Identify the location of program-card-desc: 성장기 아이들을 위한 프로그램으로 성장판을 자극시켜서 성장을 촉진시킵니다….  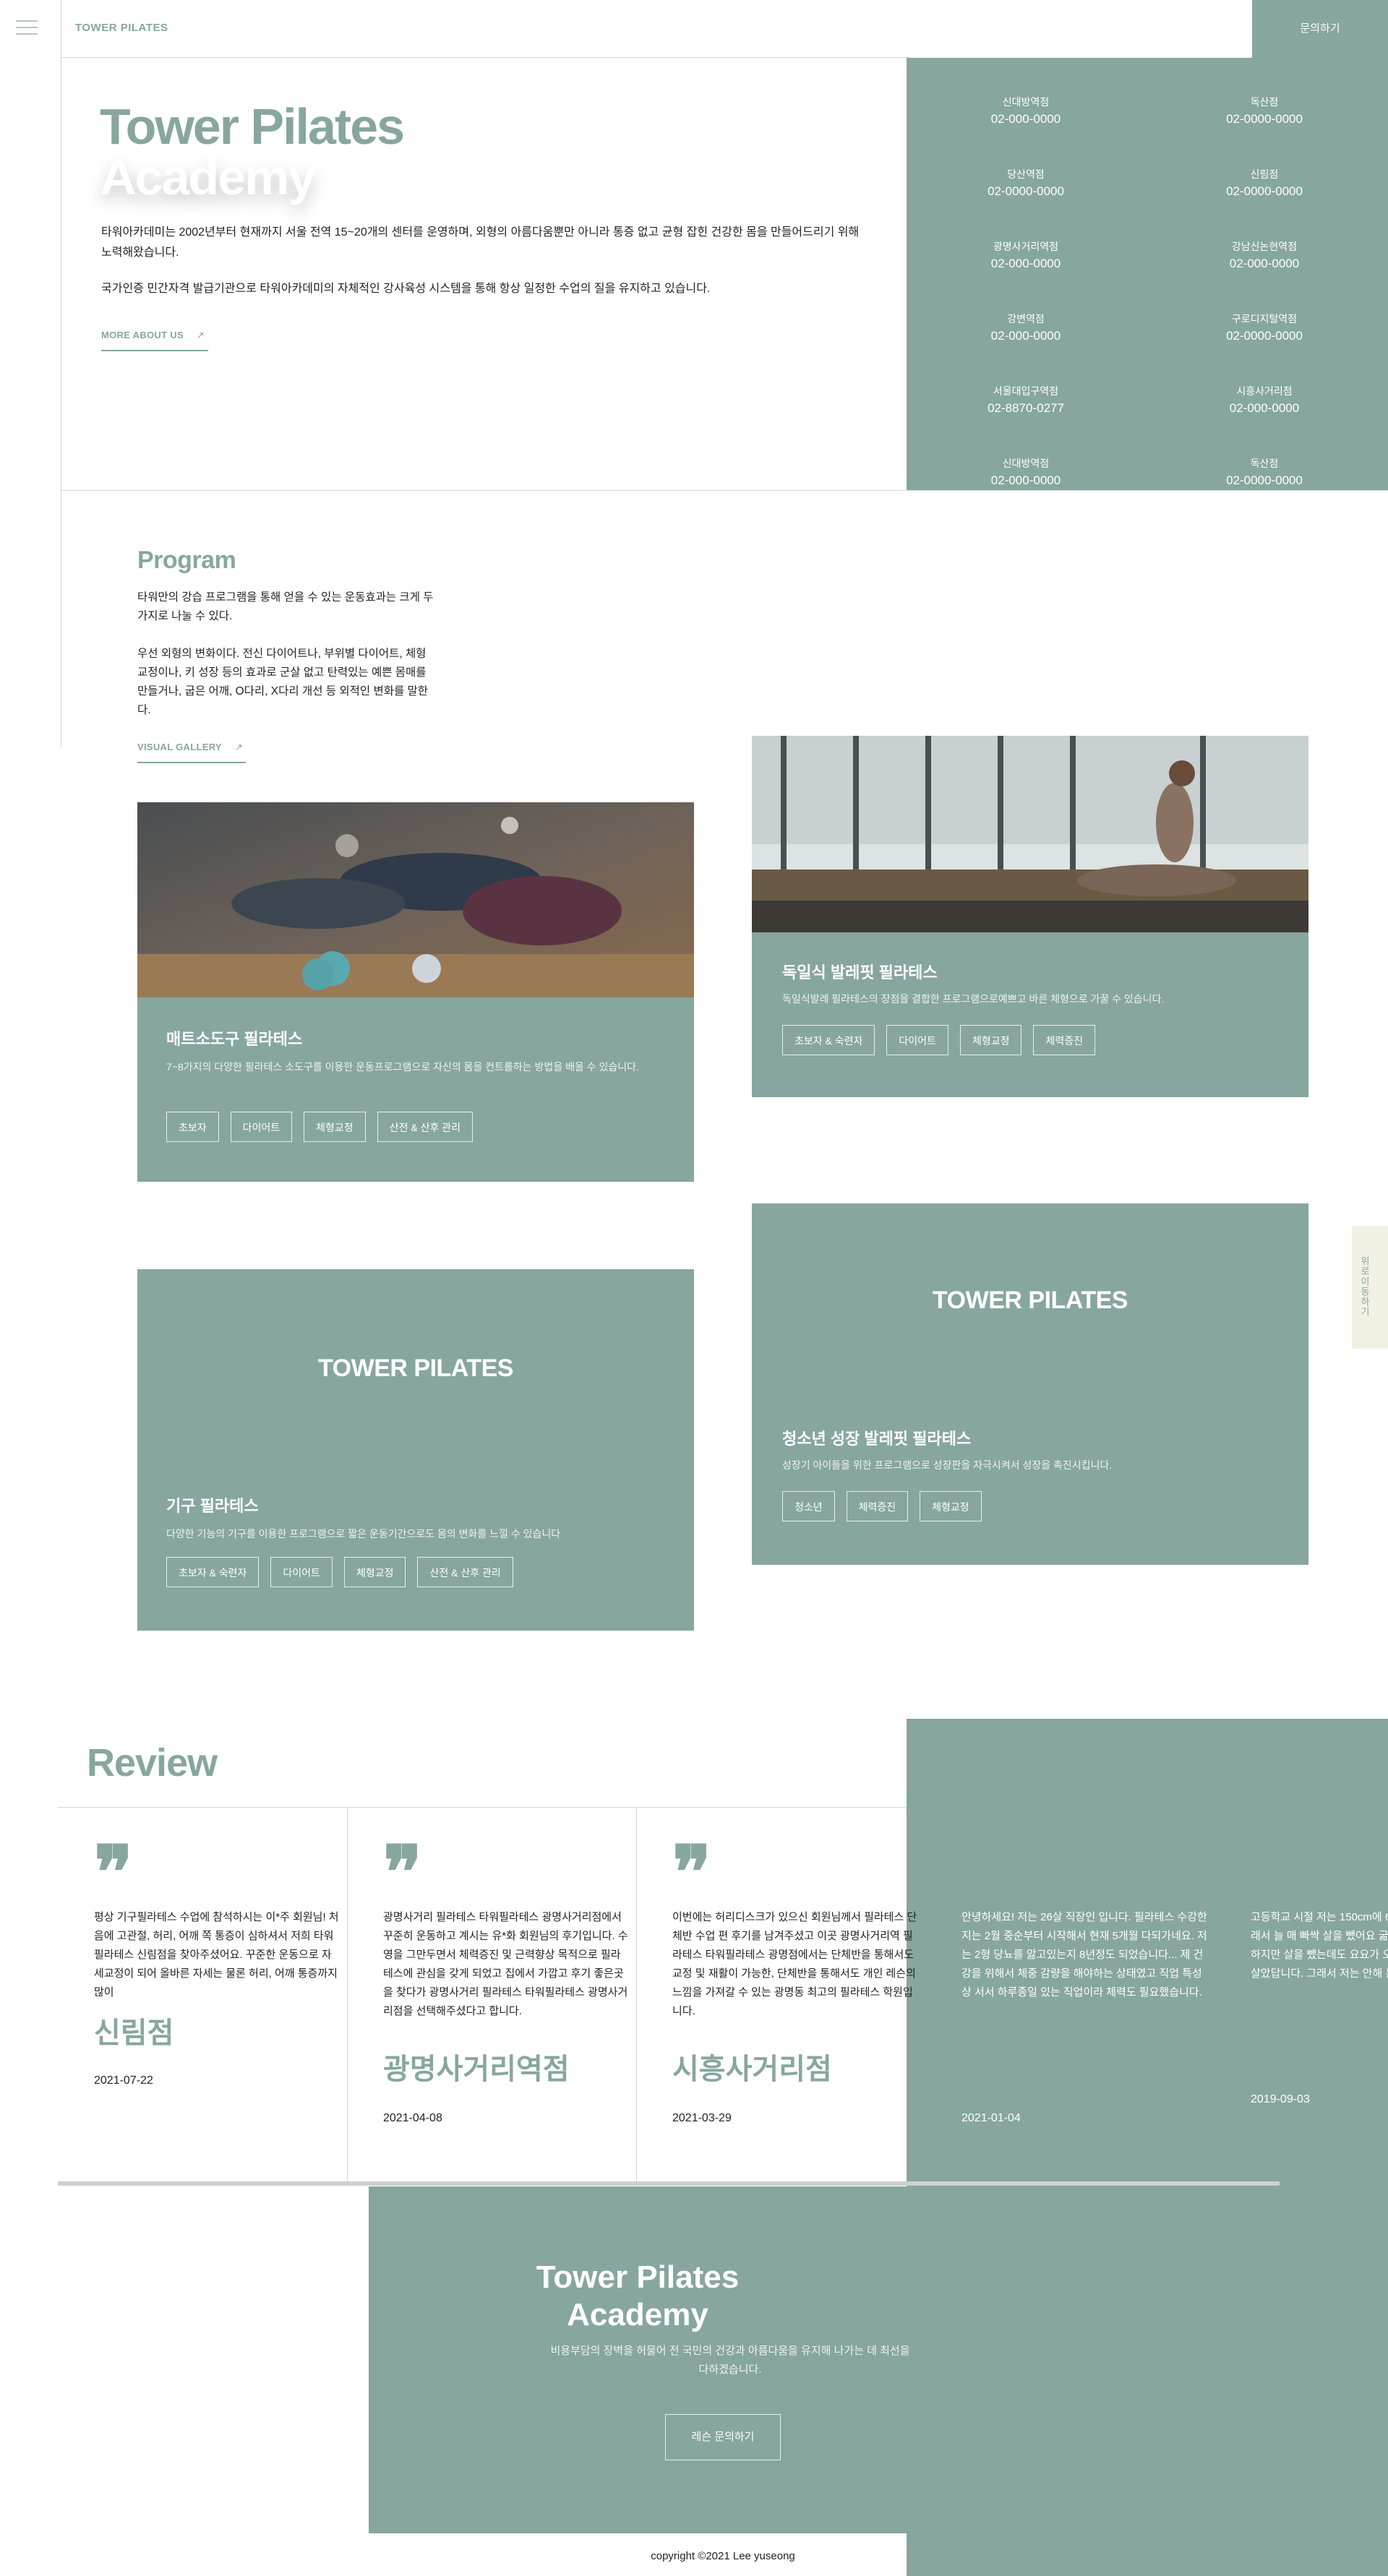
(947, 1465).